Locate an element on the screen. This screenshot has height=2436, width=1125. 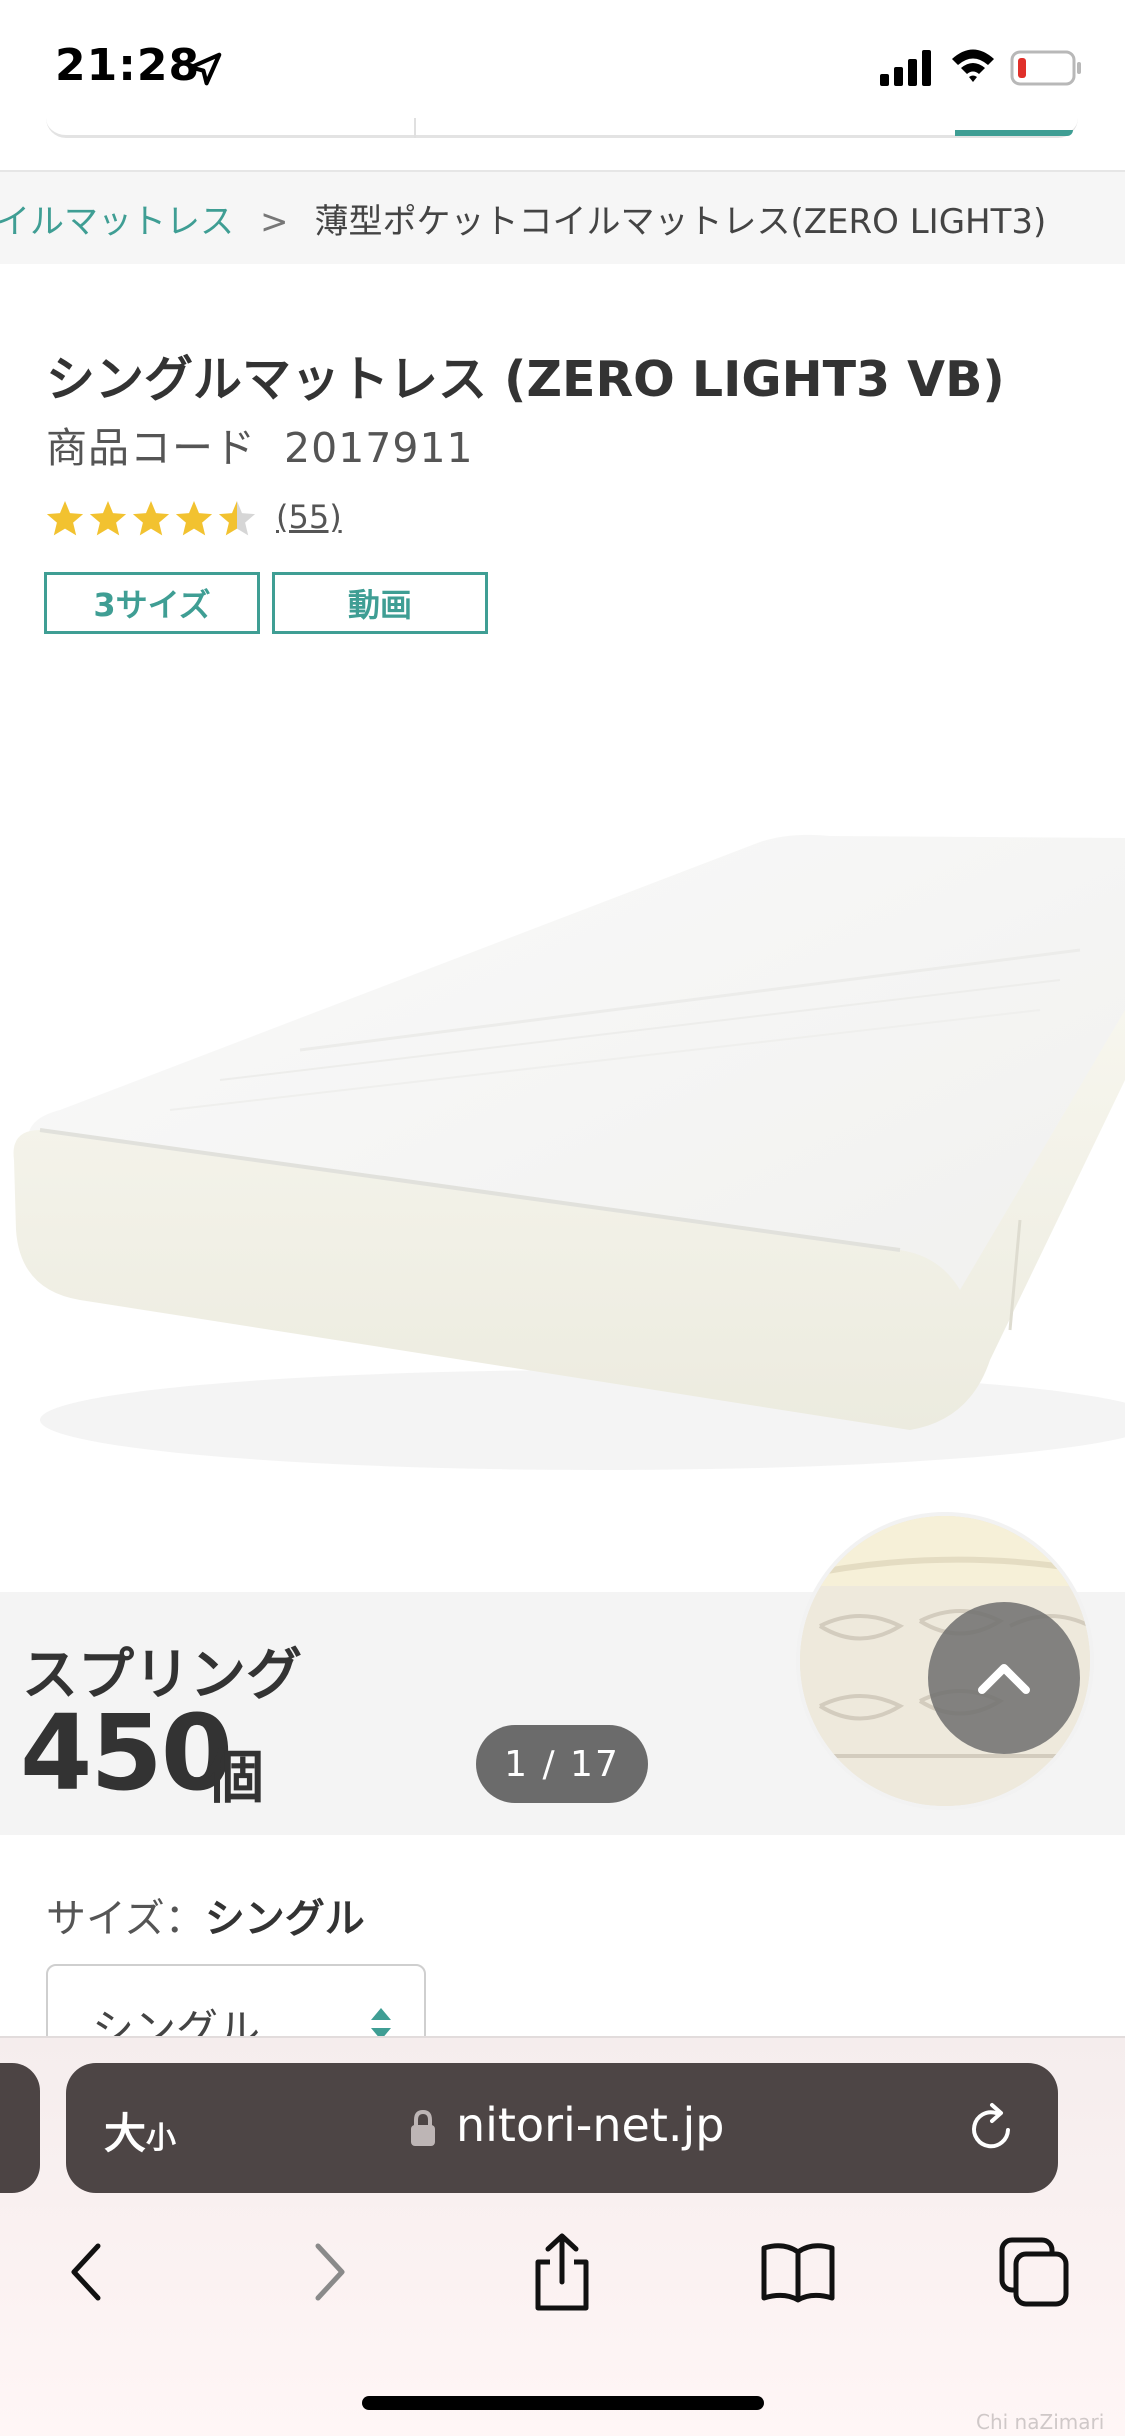
spring-count: 450 is located at coordinates (126, 1753).